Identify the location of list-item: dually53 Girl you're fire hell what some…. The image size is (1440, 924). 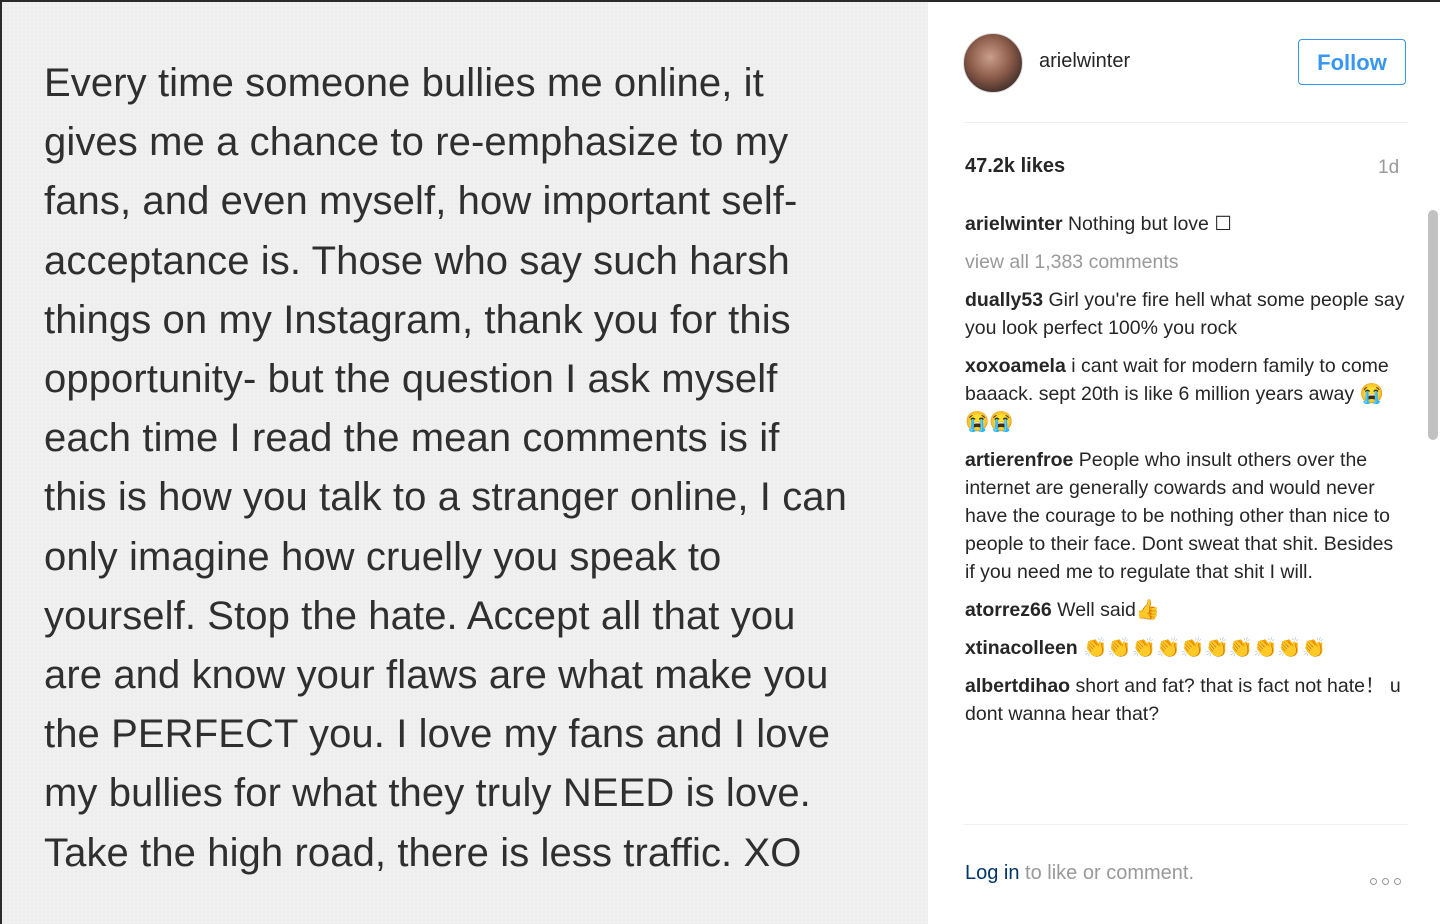
(1185, 314).